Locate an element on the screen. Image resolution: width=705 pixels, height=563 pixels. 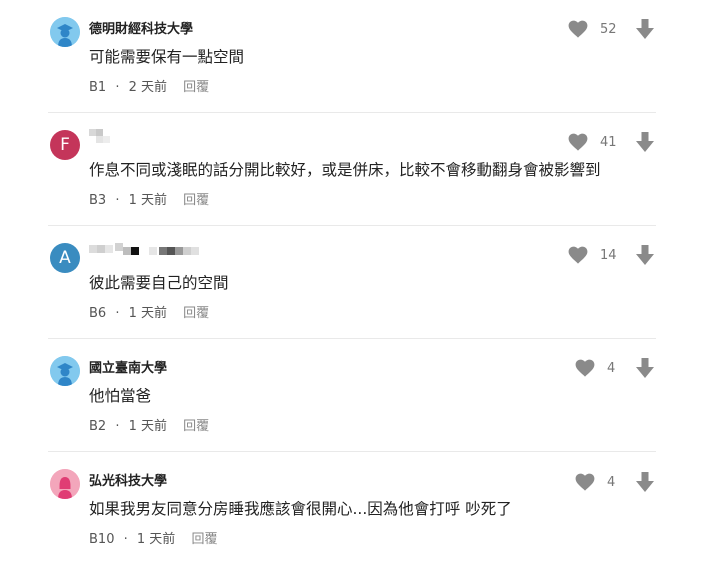
avatar: F is located at coordinates (65, 145).